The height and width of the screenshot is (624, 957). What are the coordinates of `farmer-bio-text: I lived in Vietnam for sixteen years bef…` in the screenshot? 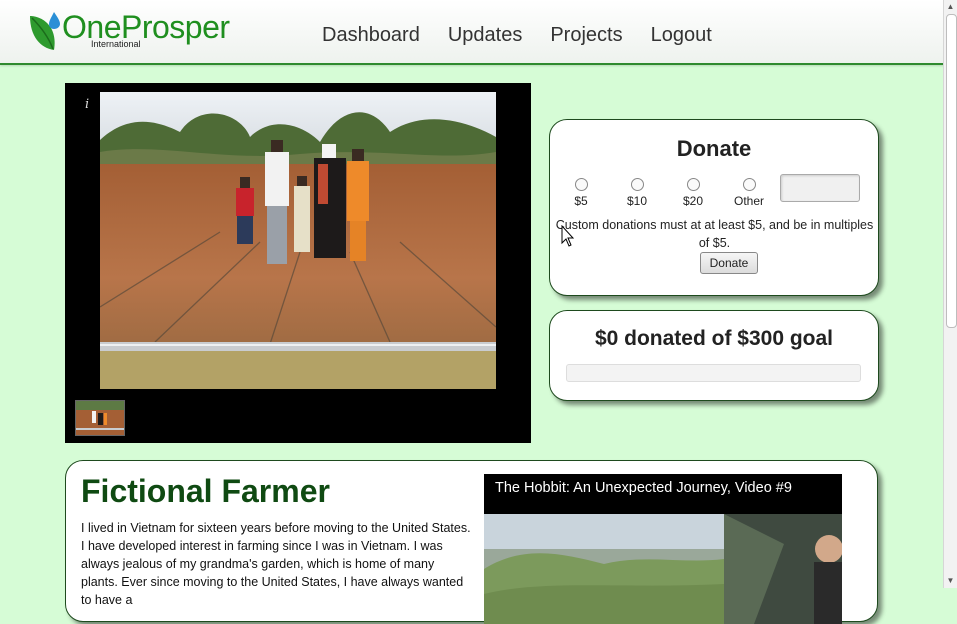 It's located at (276, 564).